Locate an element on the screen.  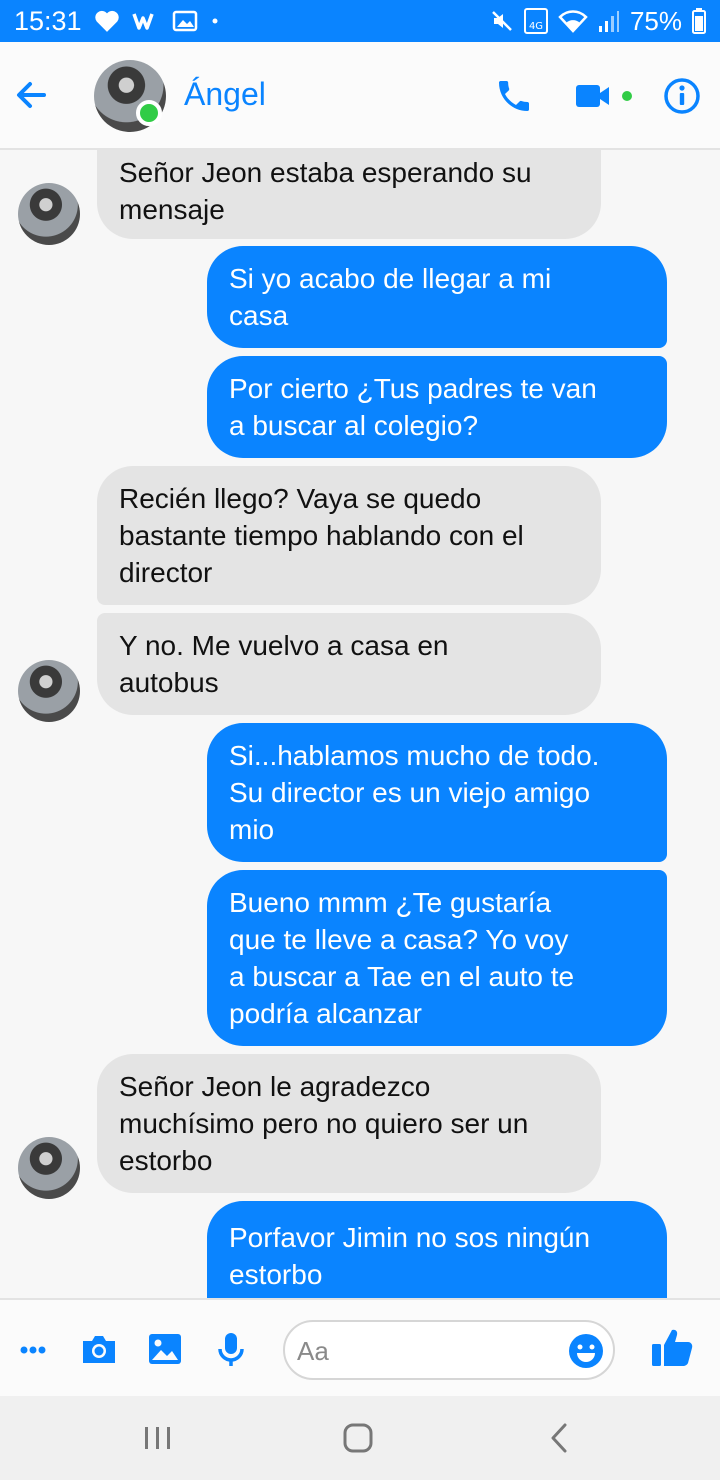
heart-icon is located at coordinates (107, 21).